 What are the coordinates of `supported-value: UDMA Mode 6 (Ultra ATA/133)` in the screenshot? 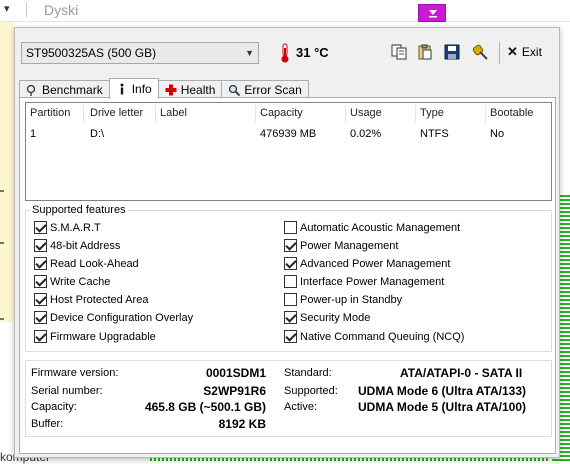 It's located at (442, 391).